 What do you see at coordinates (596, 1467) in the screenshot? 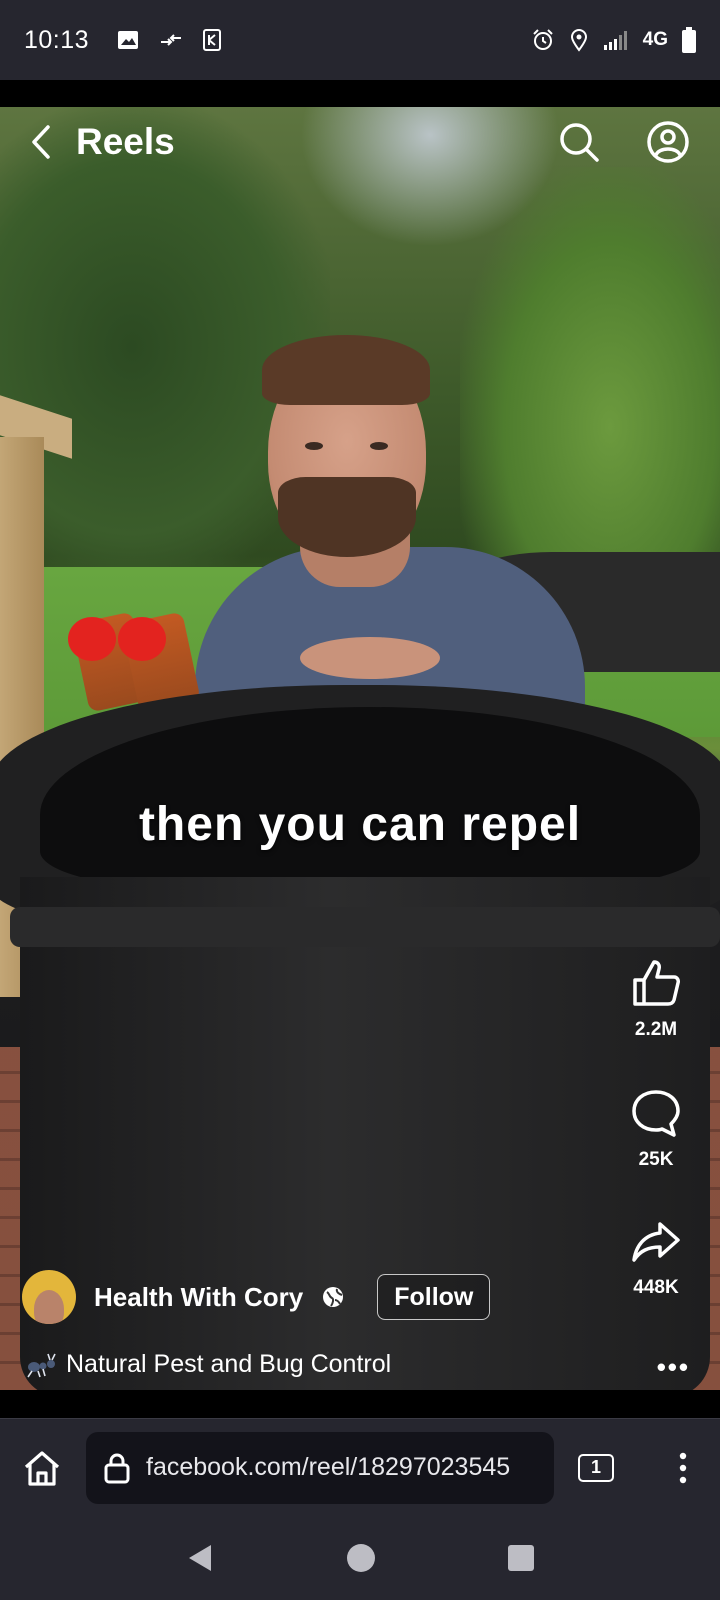
I see `tab-switcher-button: 1` at bounding box center [596, 1467].